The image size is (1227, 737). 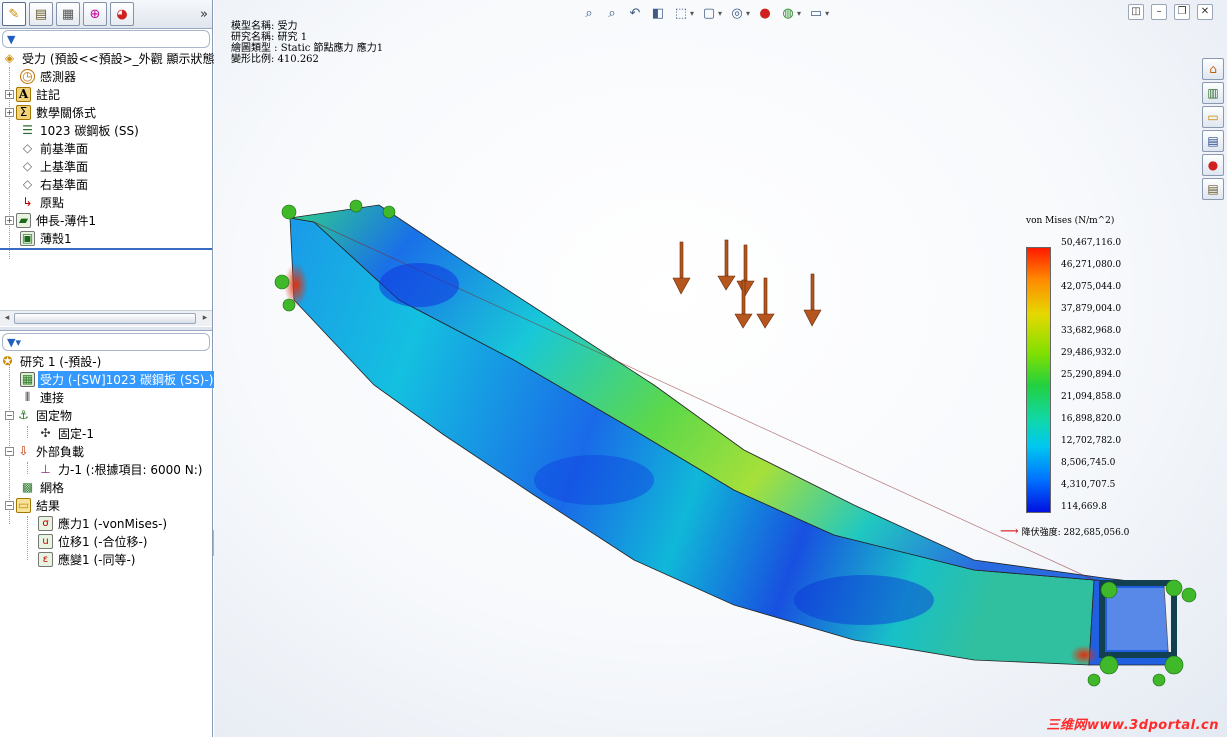 I want to click on study-item-external-loads: − ⇩ 外部負載, so click(x=45, y=451).